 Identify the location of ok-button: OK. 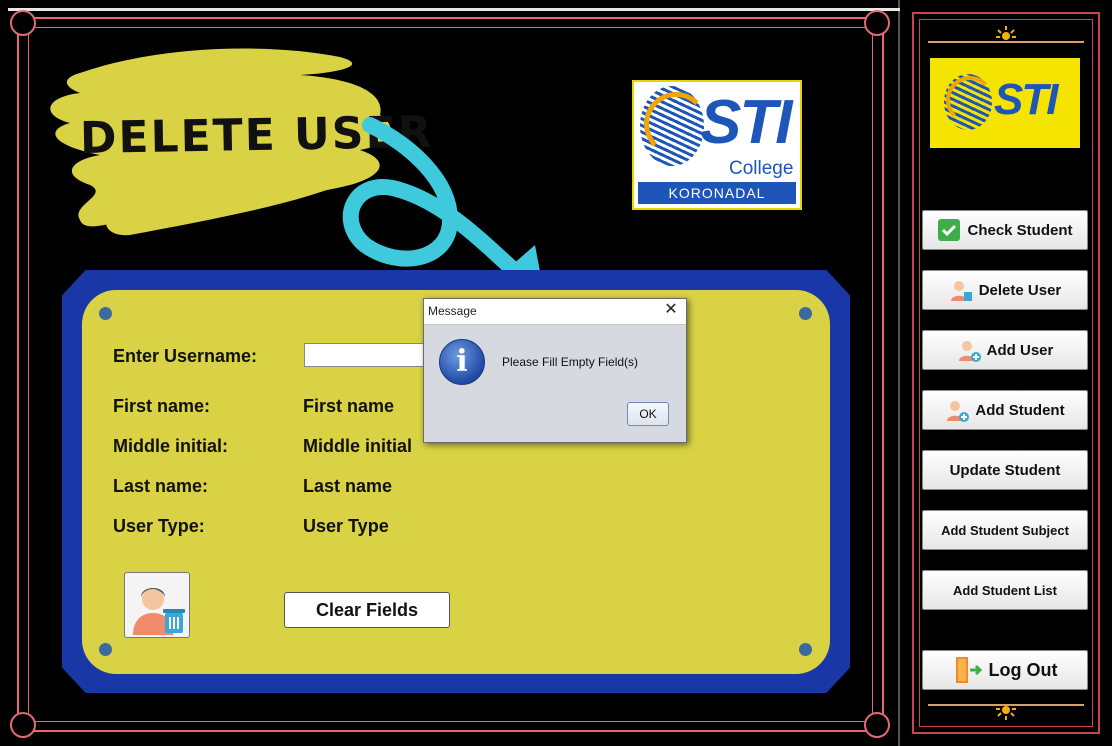
(648, 414).